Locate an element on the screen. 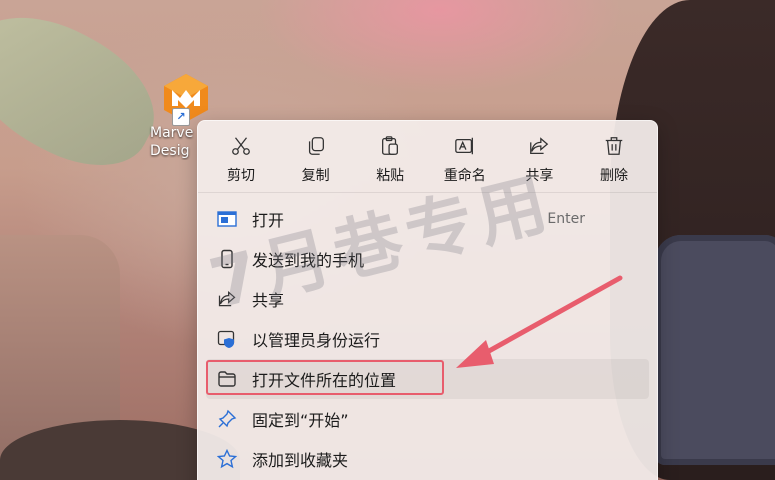  pin-icon is located at coordinates (227, 419).